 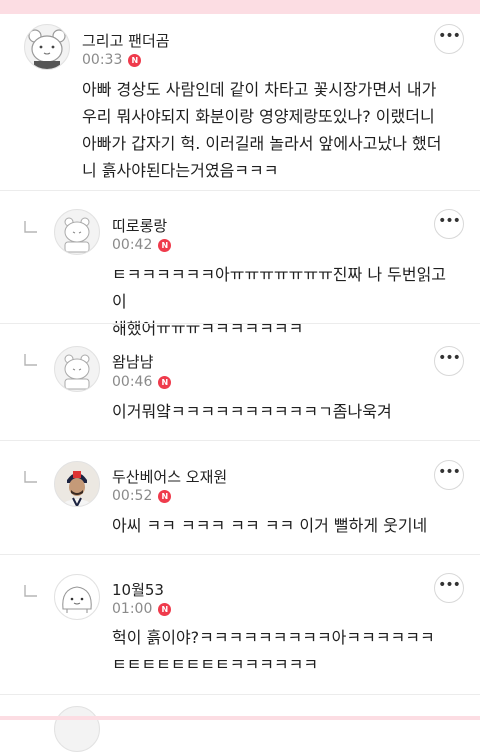 What do you see at coordinates (252, 411) in the screenshot?
I see `comment-text: 이거뭐얔ㅋㅋㅋㅋㅋㅋㅋㅋㅋㅋㄱ좀나욱겨` at bounding box center [252, 411].